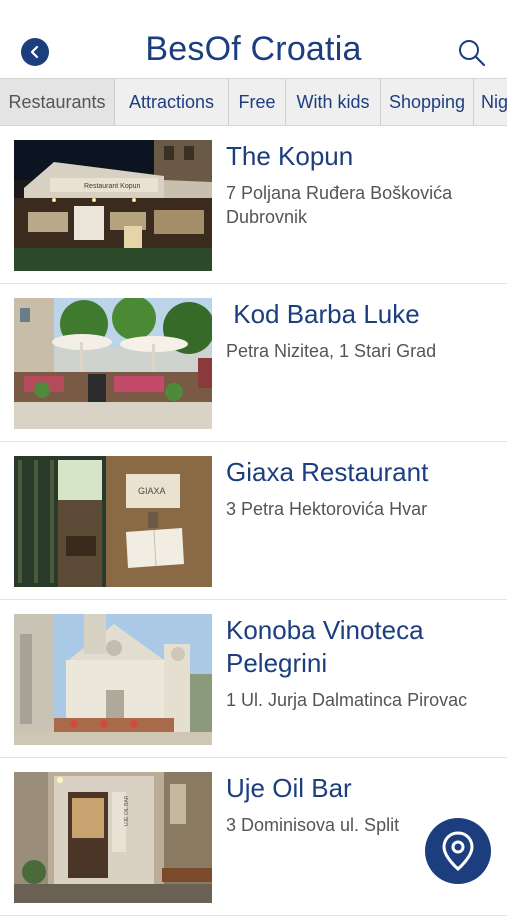 This screenshot has width=507, height=916. Describe the element at coordinates (347, 700) in the screenshot. I see `place-address: 1 Ul. Jurja Dalmatinca Pirovac` at that location.